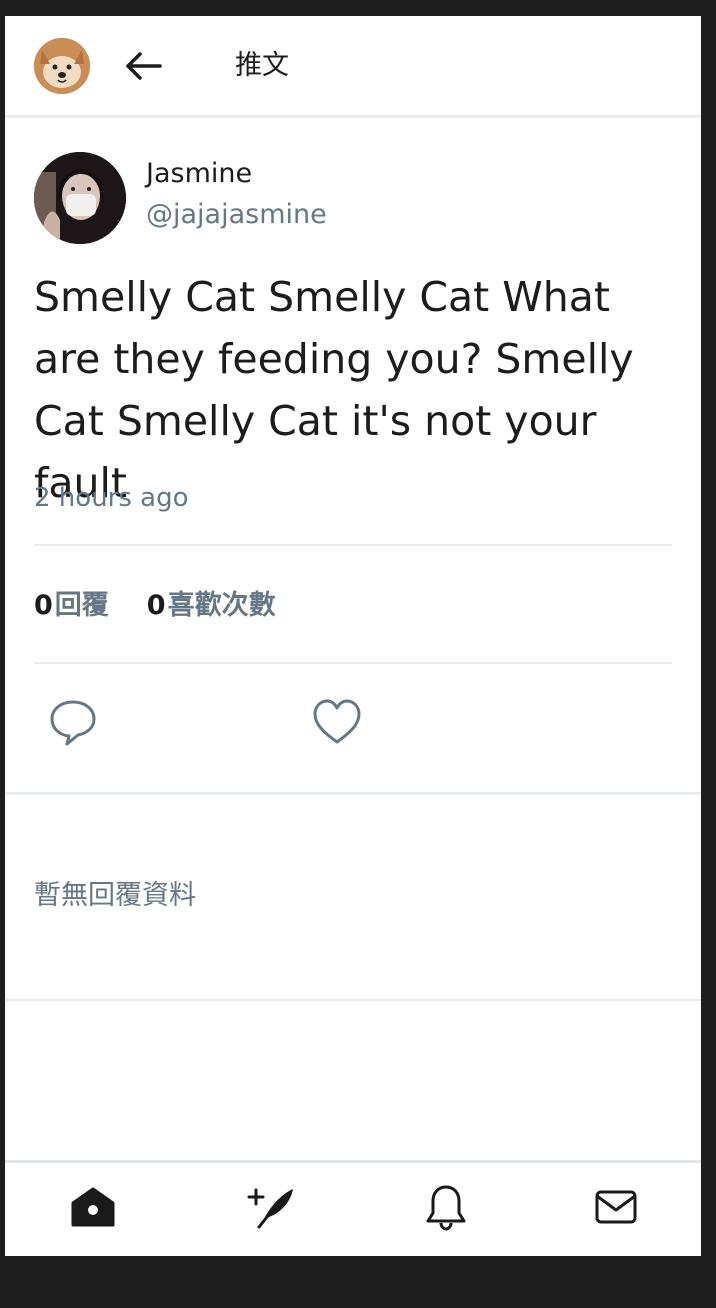 This screenshot has height=1308, width=716. I want to click on like-label: 喜歡次數, so click(221, 605).